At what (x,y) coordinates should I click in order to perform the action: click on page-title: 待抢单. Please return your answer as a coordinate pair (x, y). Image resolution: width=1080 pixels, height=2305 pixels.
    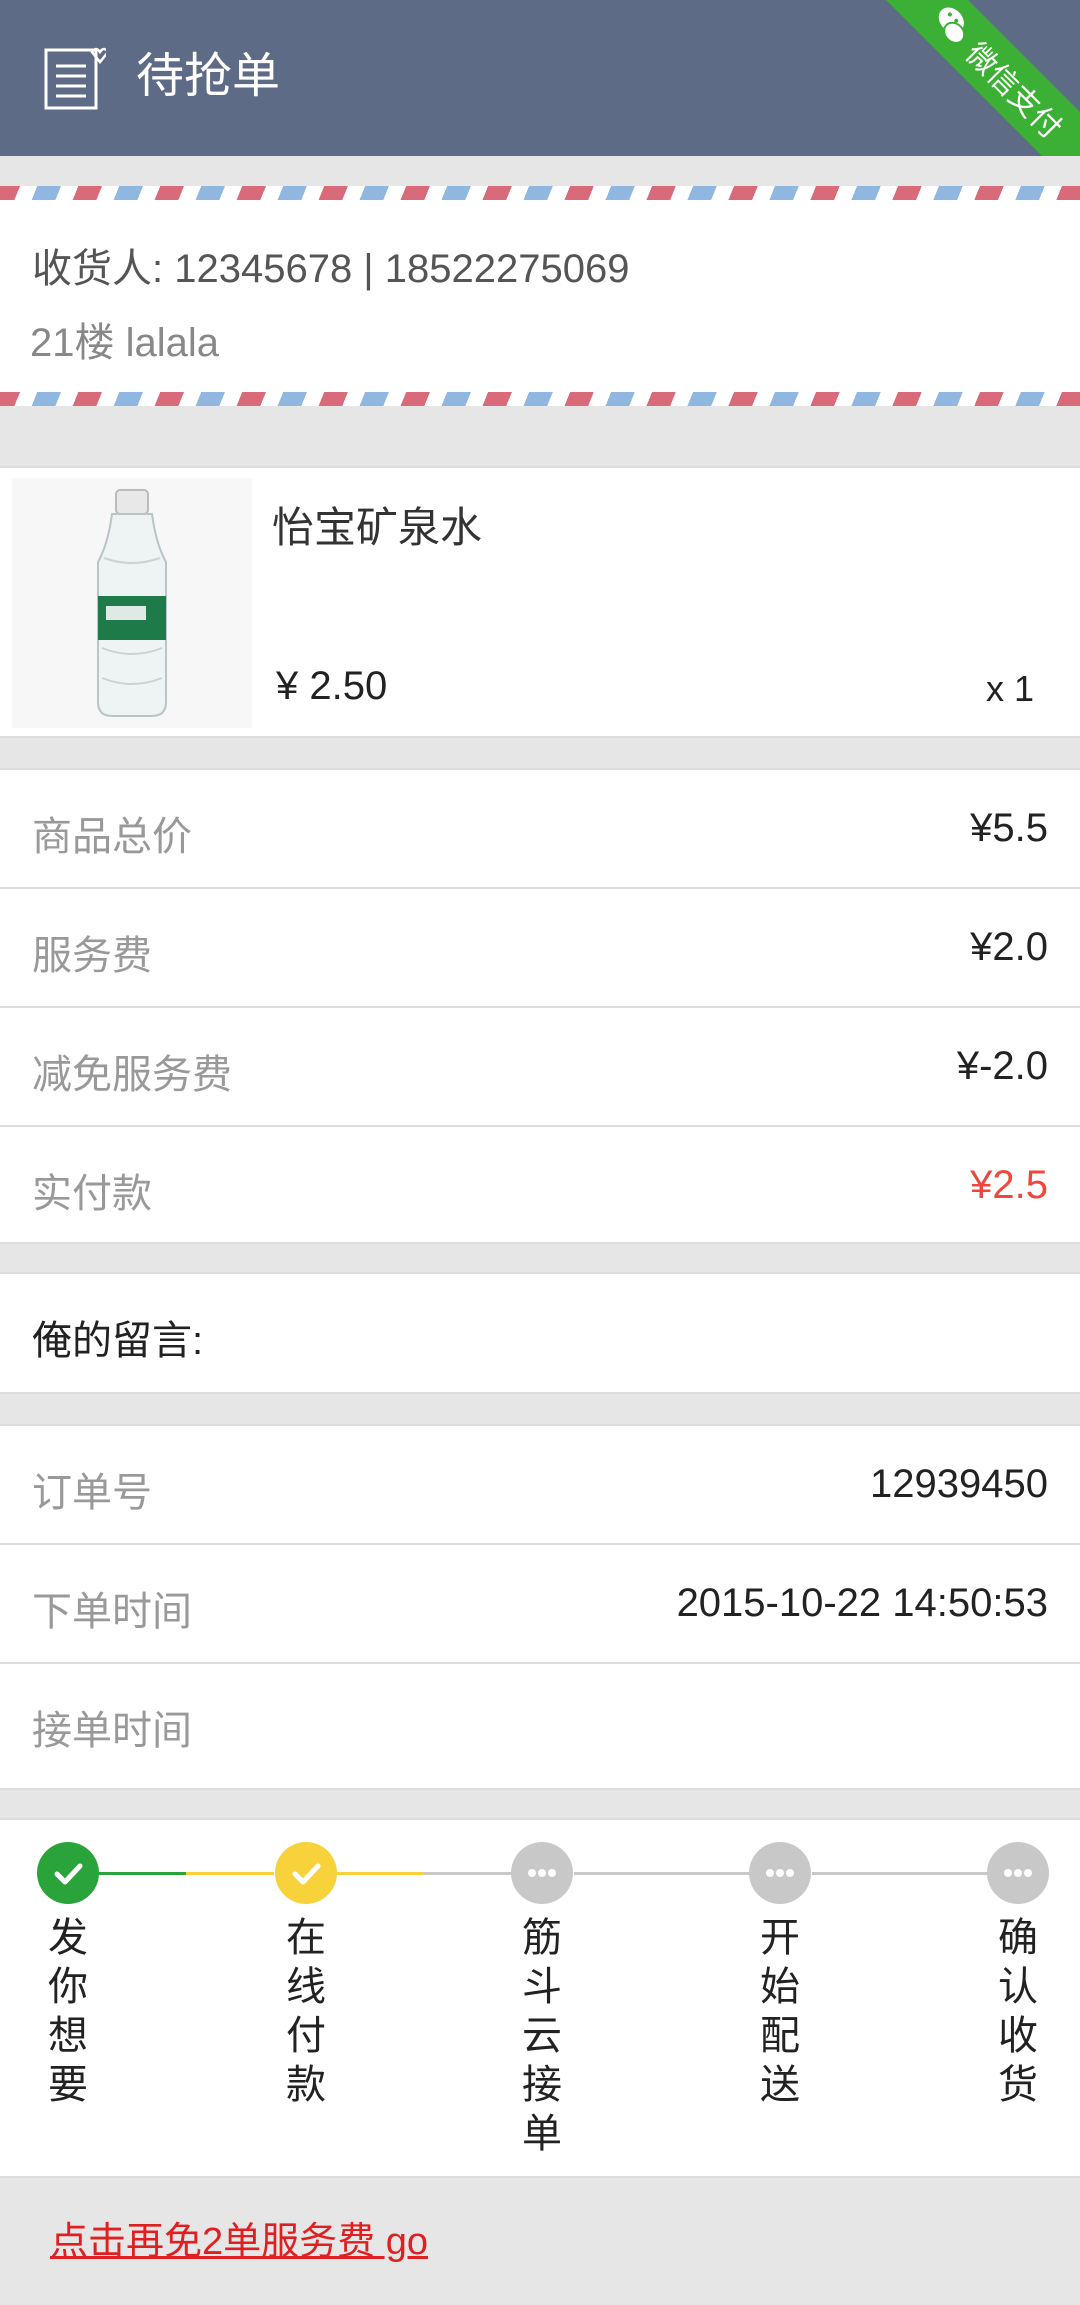
    Looking at the image, I should click on (208, 76).